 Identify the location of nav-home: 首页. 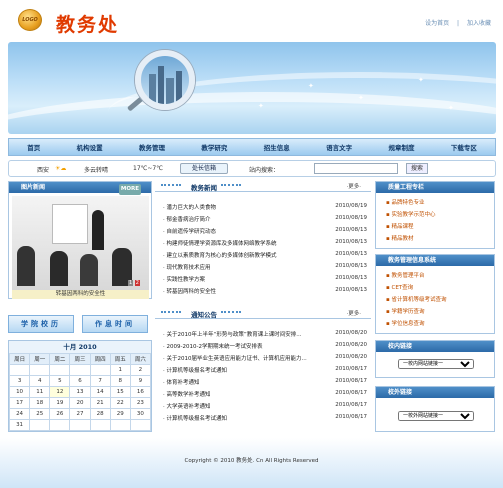
(33, 147).